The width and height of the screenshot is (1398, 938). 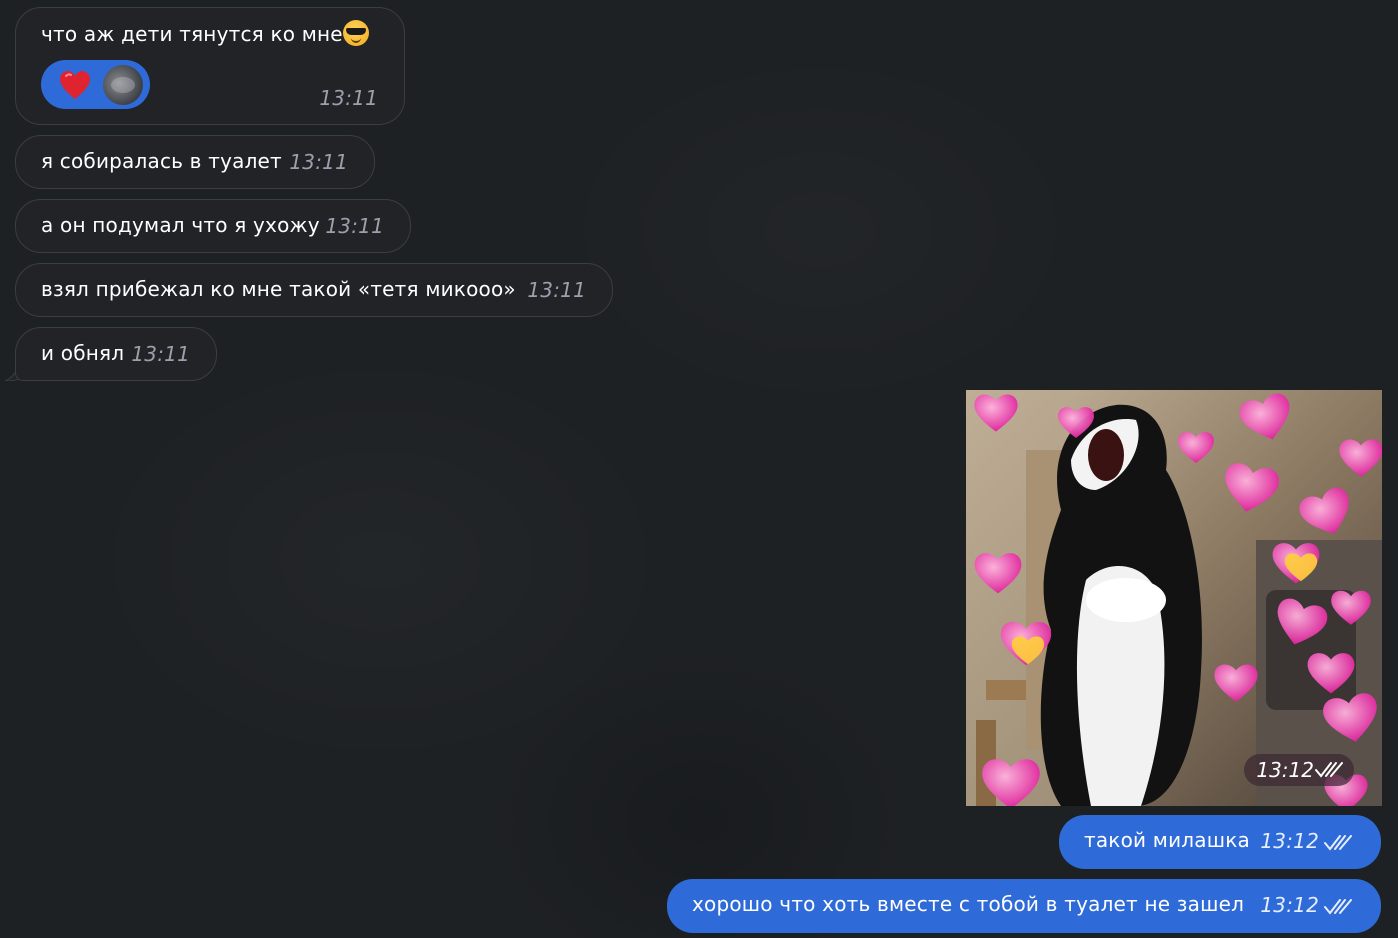 I want to click on message-text: что аж дети тянутся ко мне, so click(x=192, y=34).